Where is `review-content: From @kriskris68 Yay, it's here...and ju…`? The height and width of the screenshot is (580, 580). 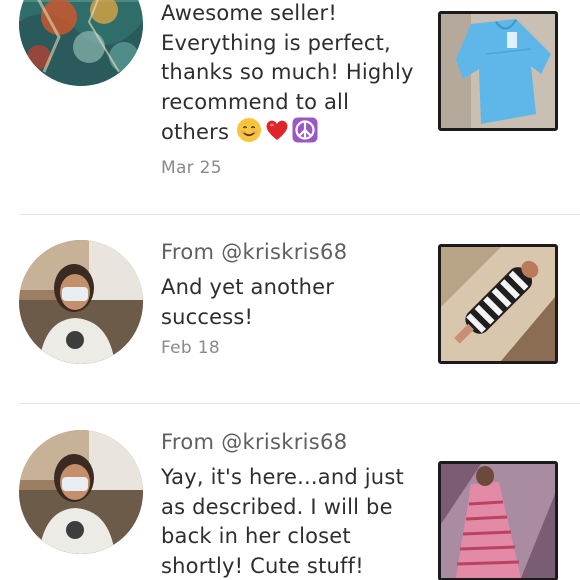 review-content: From @kriskris68 Yay, it's here...and ju… is located at coordinates (292, 504).